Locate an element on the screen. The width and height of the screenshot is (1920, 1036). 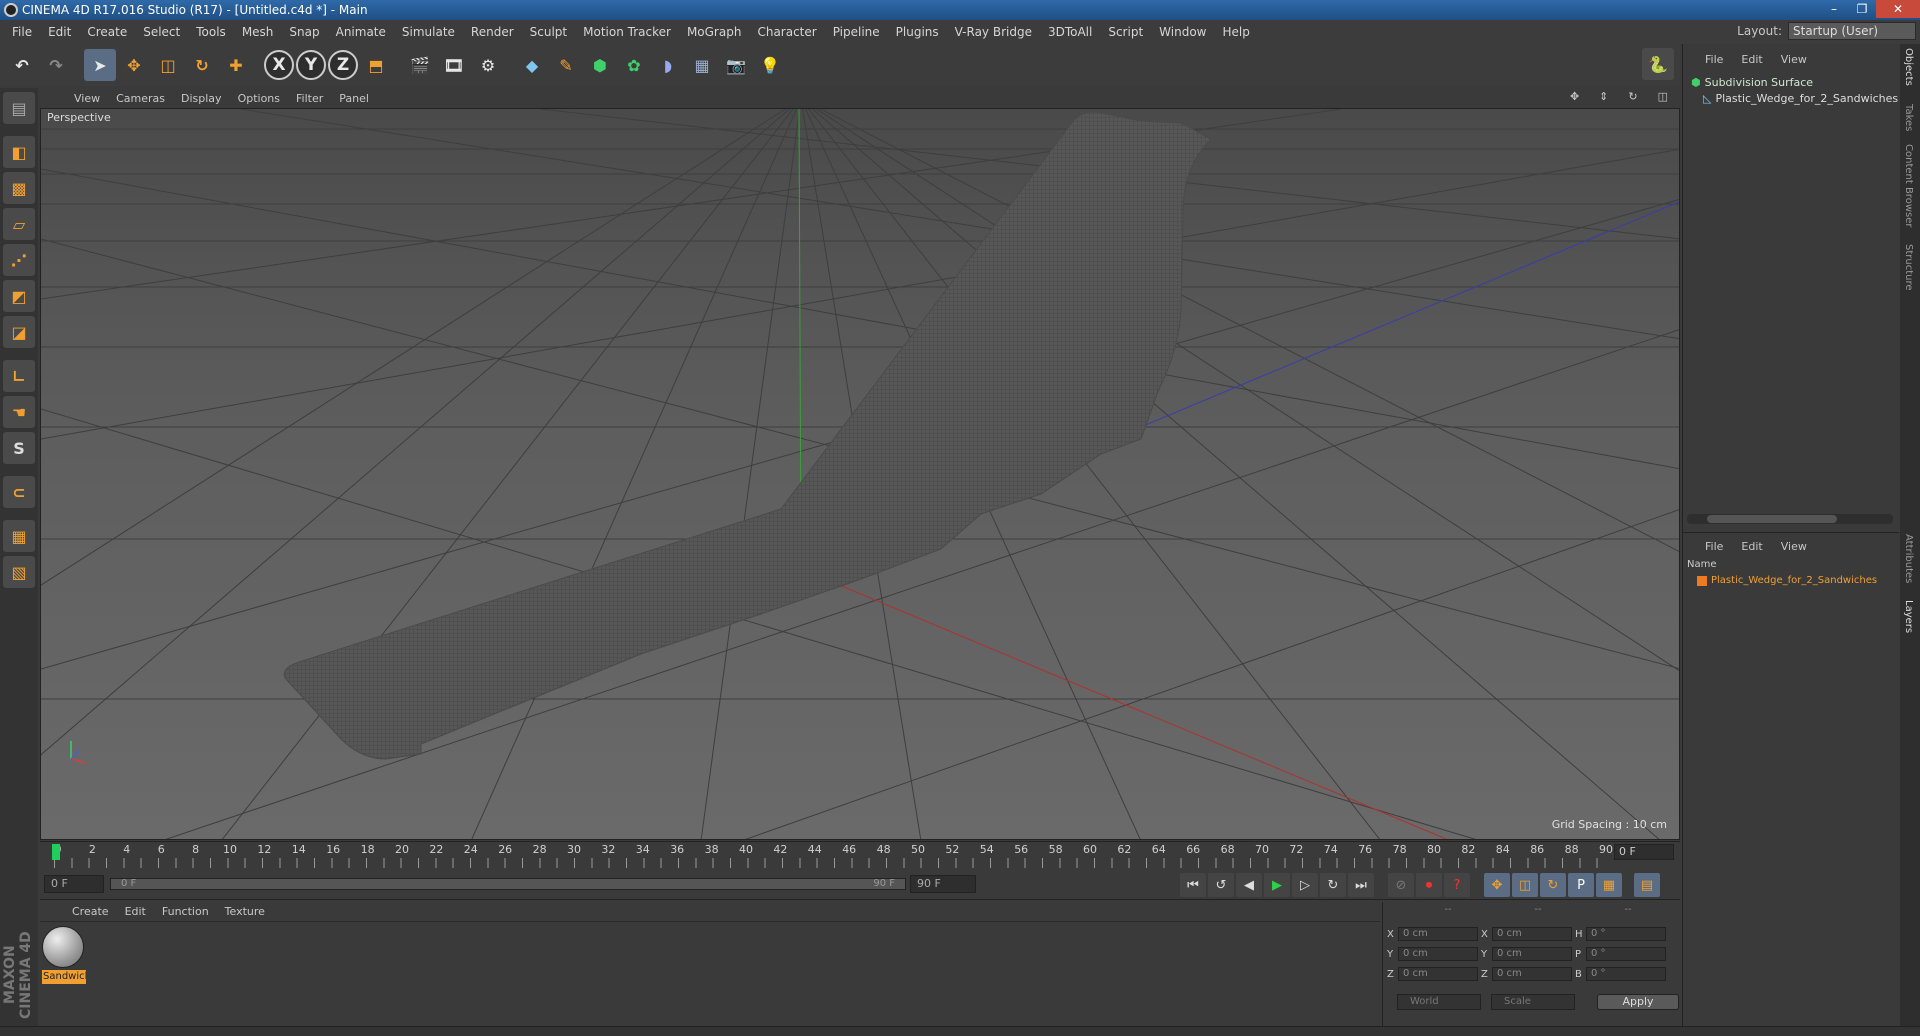
mograph-cloner-icon: ✿ is located at coordinates (634, 65).